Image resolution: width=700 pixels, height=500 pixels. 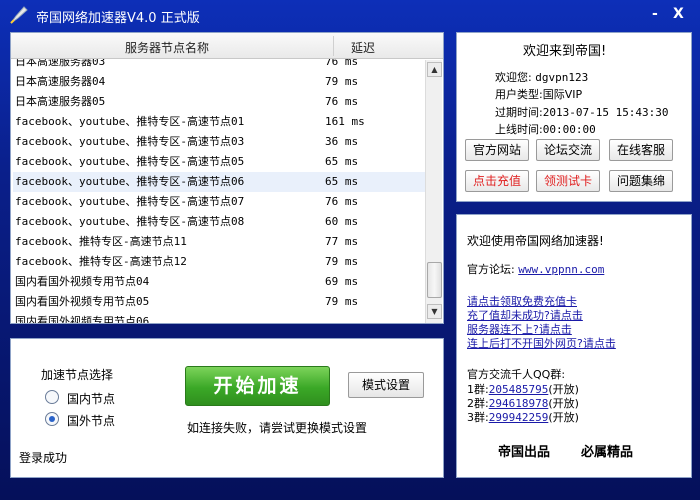 I want to click on connection-hint: 如连接失败，请尝试更换模式设置, so click(x=277, y=428).